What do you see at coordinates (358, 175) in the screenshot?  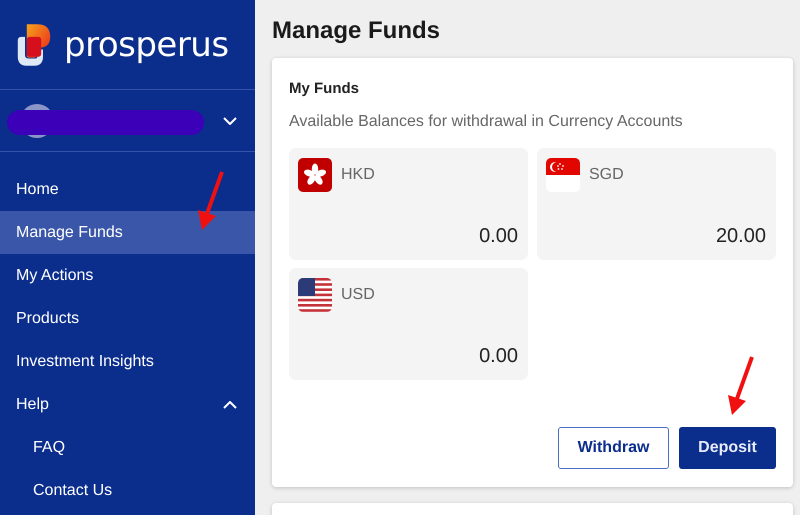 I see `currency-code: HKD` at bounding box center [358, 175].